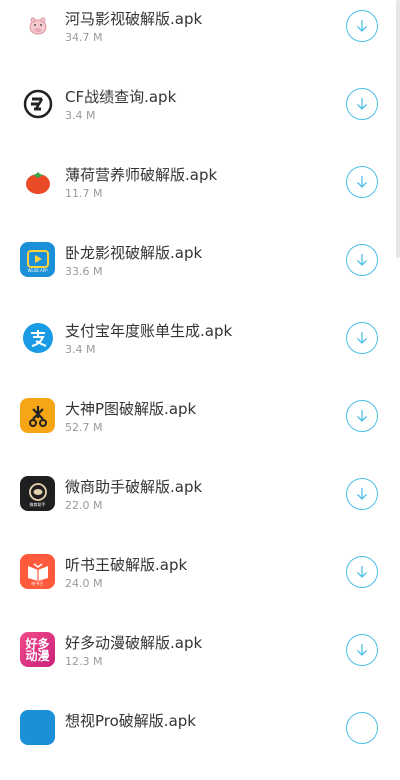 The image size is (400, 780). Describe the element at coordinates (200, 585) in the screenshot. I see `list-item: 听书王 听书王破解版.apk 24.0 M` at that location.